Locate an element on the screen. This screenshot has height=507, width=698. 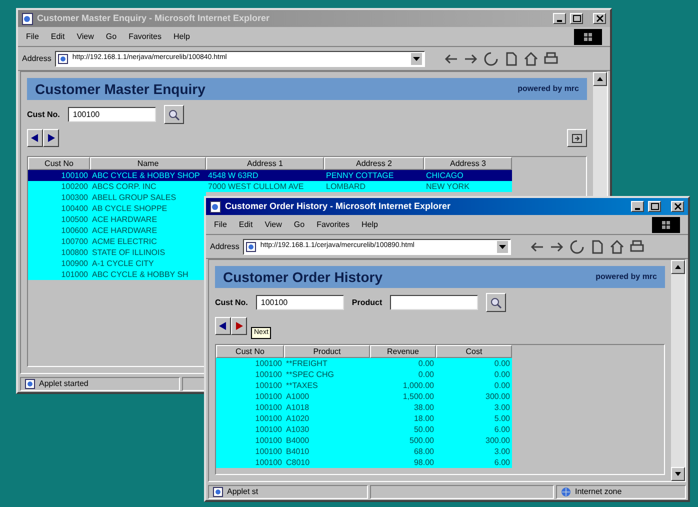
table-row: 100300 ABELL GROUP SALES is located at coordinates (117, 197).